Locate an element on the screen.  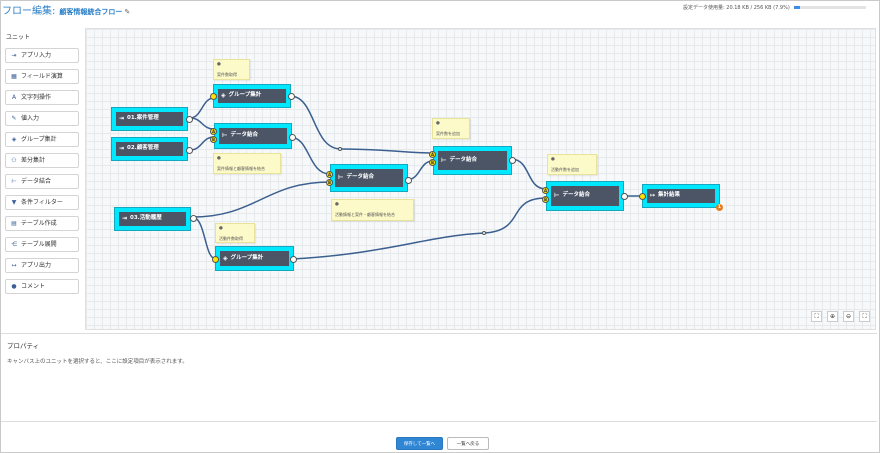
comment-note: ● 活動情報と案件・顧客情報を結合 is located at coordinates (372, 210).